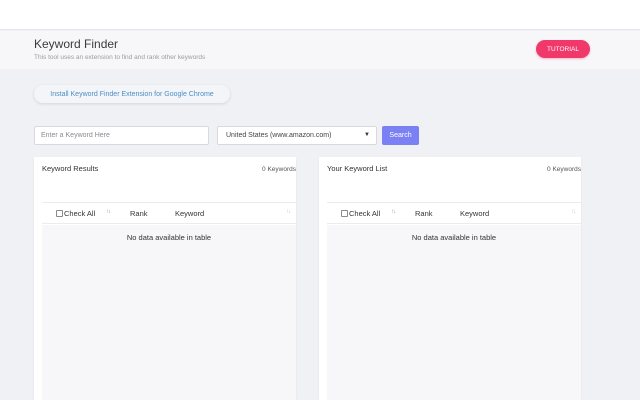 This screenshot has width=640, height=400. Describe the element at coordinates (279, 135) in the screenshot. I see `country-select-value: United States (www.amazon.com)` at that location.